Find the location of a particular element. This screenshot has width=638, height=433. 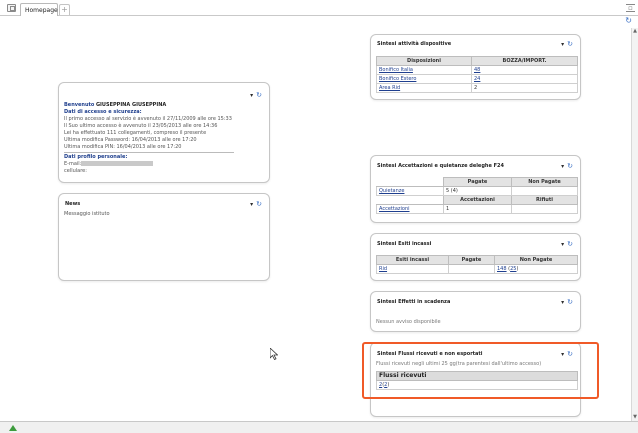

scroll-up-icon: ▲ is located at coordinates (635, 31).